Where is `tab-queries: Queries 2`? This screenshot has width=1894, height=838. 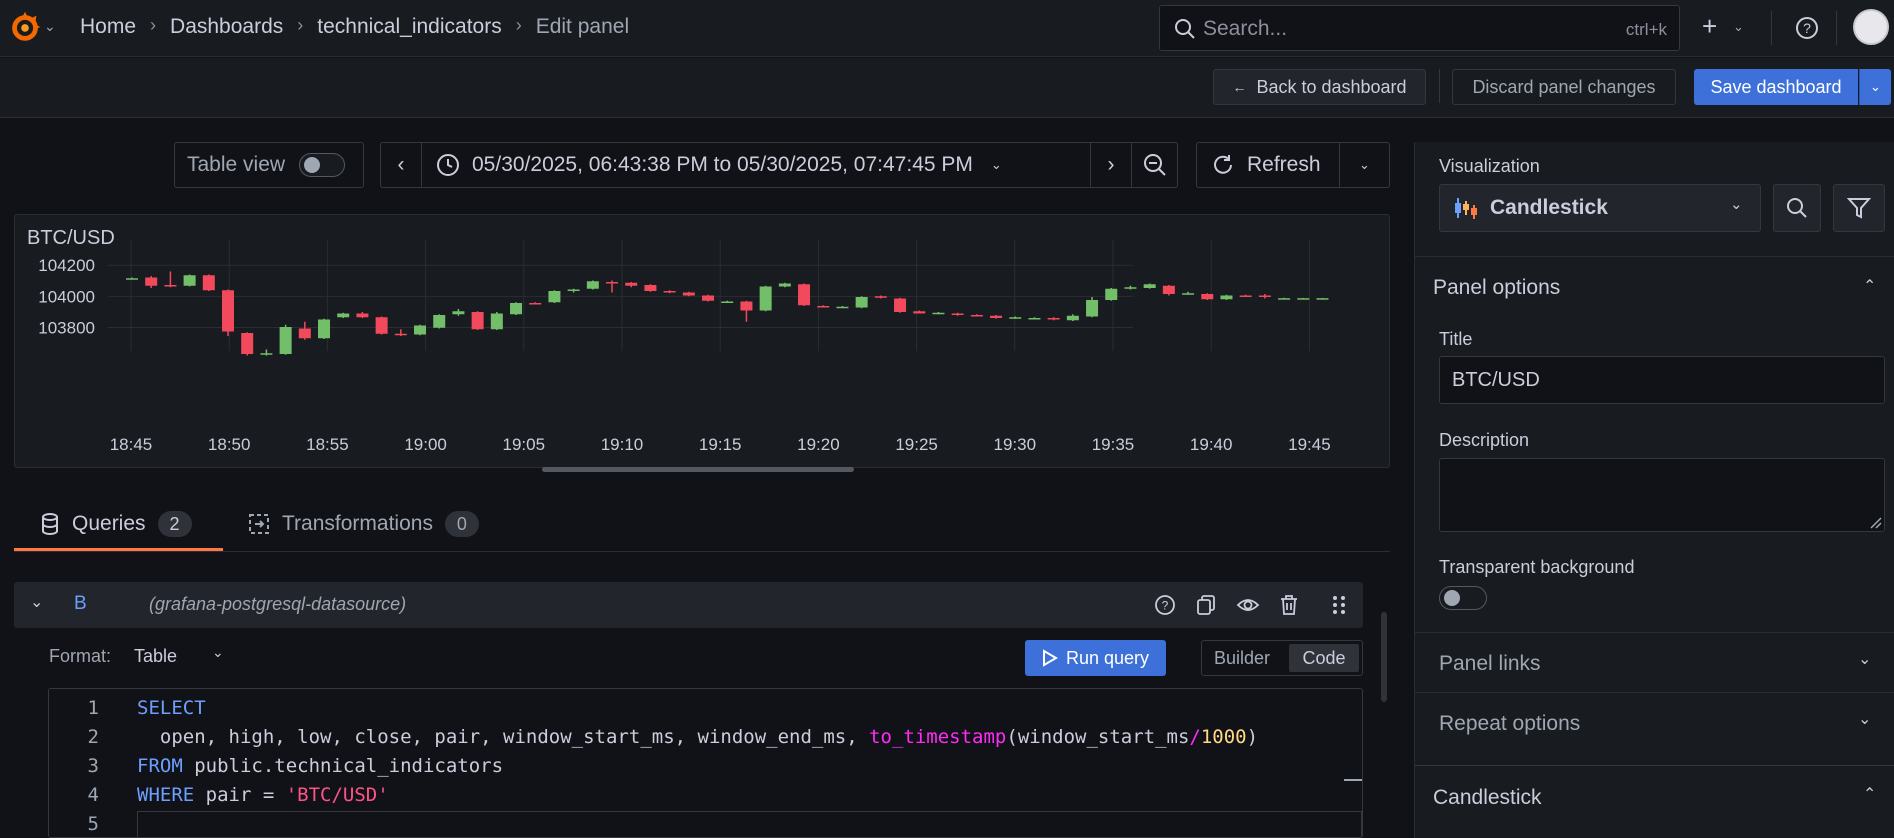 tab-queries: Queries 2 is located at coordinates (116, 524).